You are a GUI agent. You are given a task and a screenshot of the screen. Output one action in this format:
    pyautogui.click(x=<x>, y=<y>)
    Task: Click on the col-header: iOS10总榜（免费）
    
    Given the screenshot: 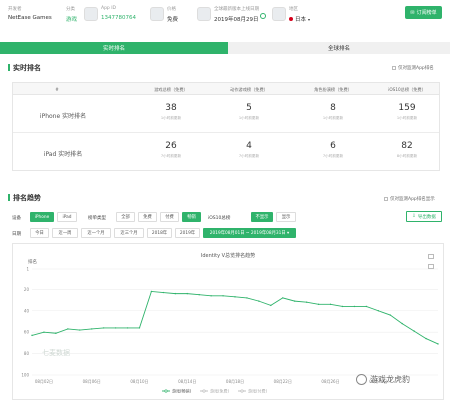 What is the action you would take?
    pyautogui.click(x=407, y=89)
    